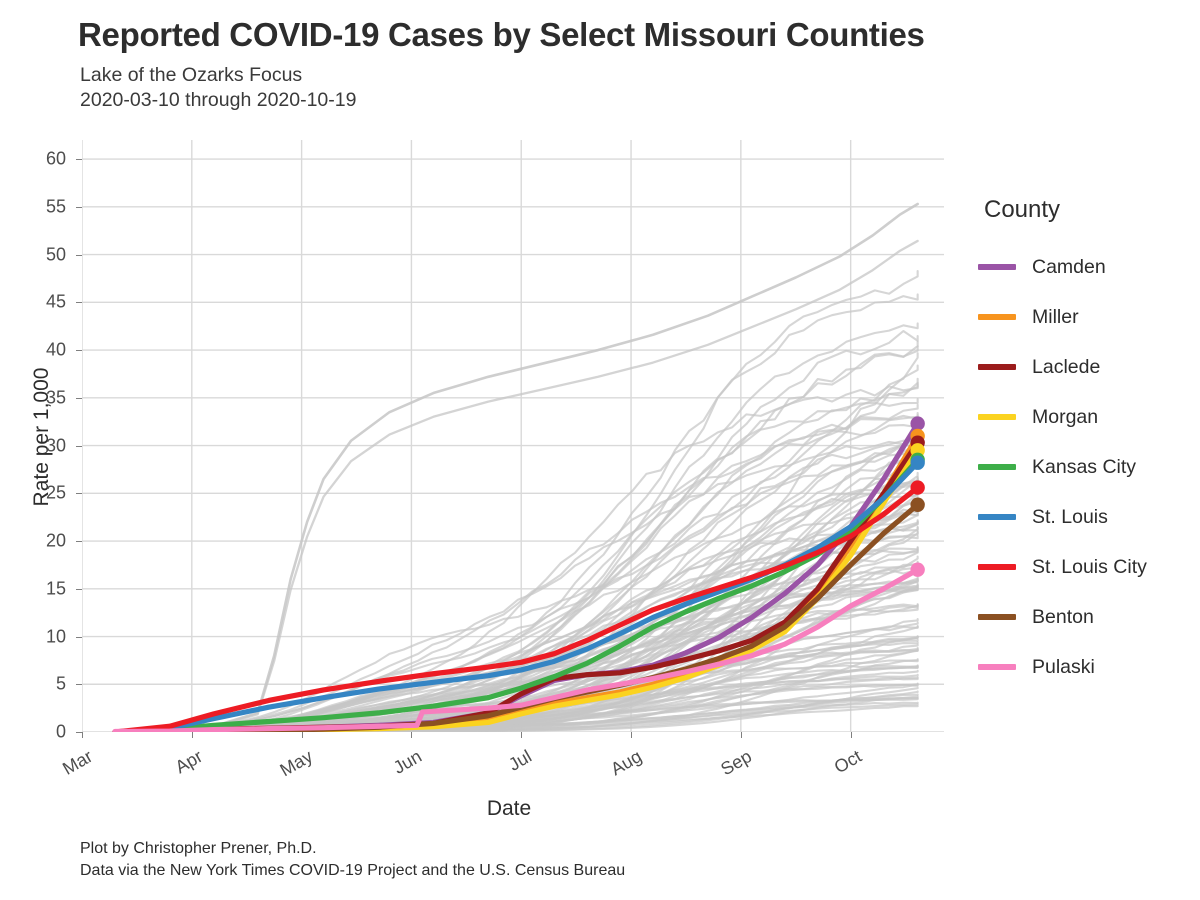 This screenshot has height=900, width=1200. Describe the element at coordinates (1063, 616) in the screenshot. I see `legend-item-label: Benton` at that location.